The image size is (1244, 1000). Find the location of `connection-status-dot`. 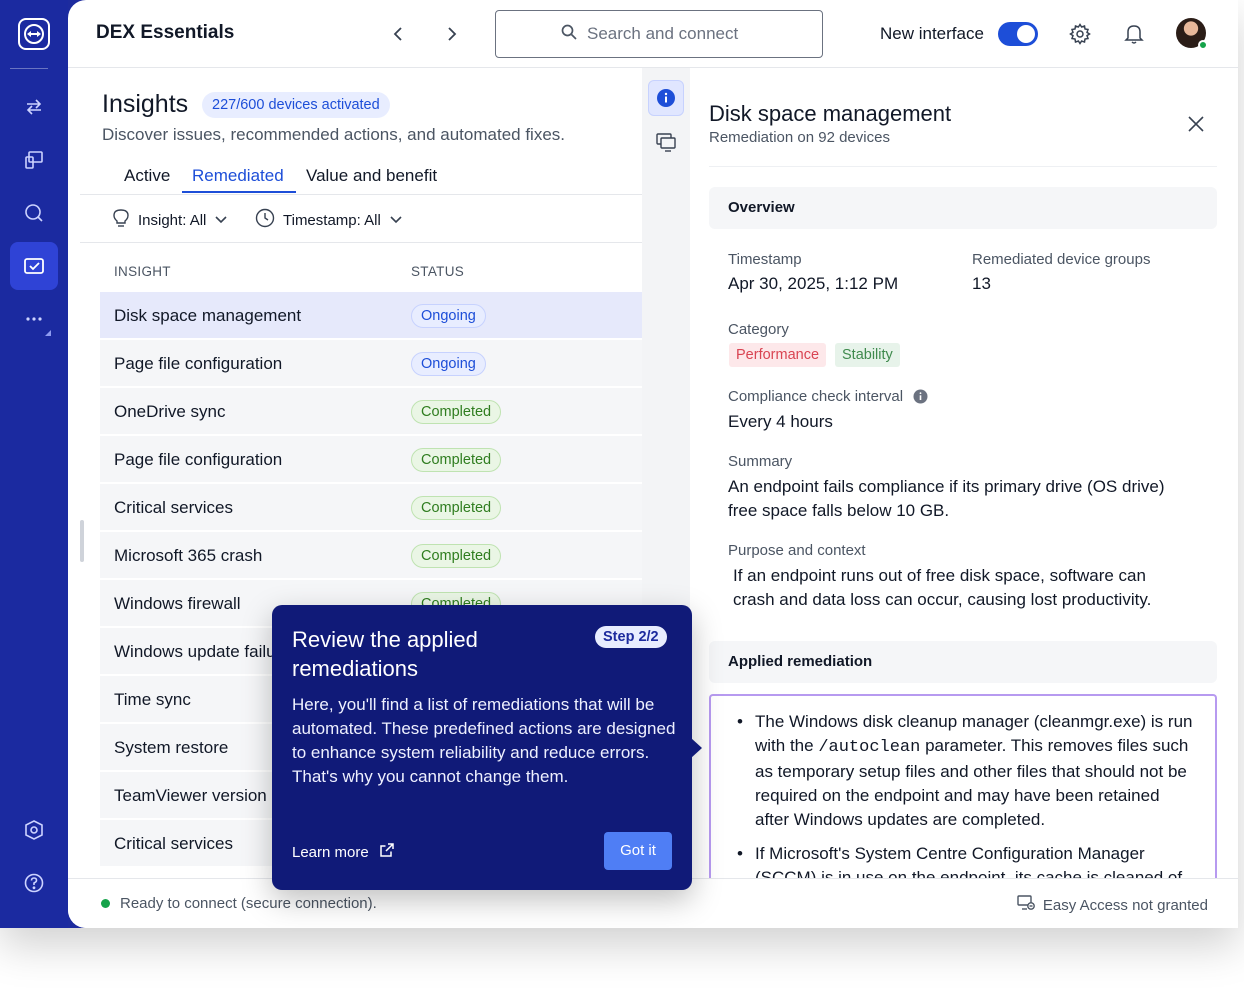

connection-status-dot is located at coordinates (105, 903).